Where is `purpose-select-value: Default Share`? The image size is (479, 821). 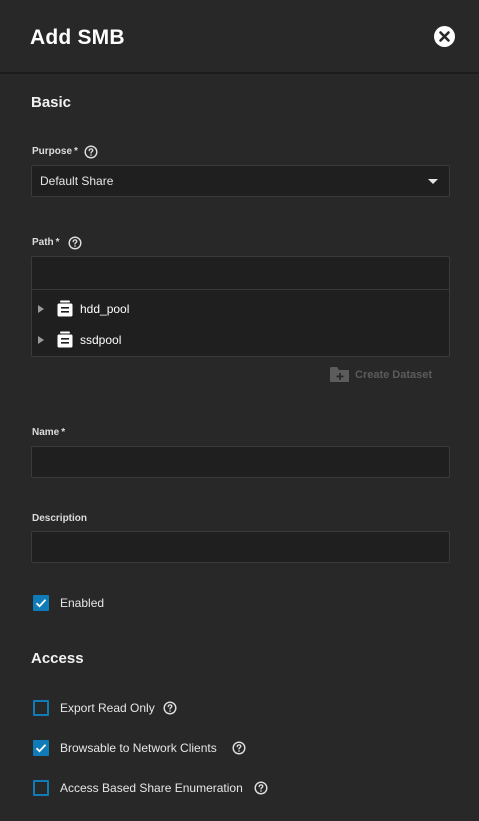
purpose-select-value: Default Share is located at coordinates (77, 181).